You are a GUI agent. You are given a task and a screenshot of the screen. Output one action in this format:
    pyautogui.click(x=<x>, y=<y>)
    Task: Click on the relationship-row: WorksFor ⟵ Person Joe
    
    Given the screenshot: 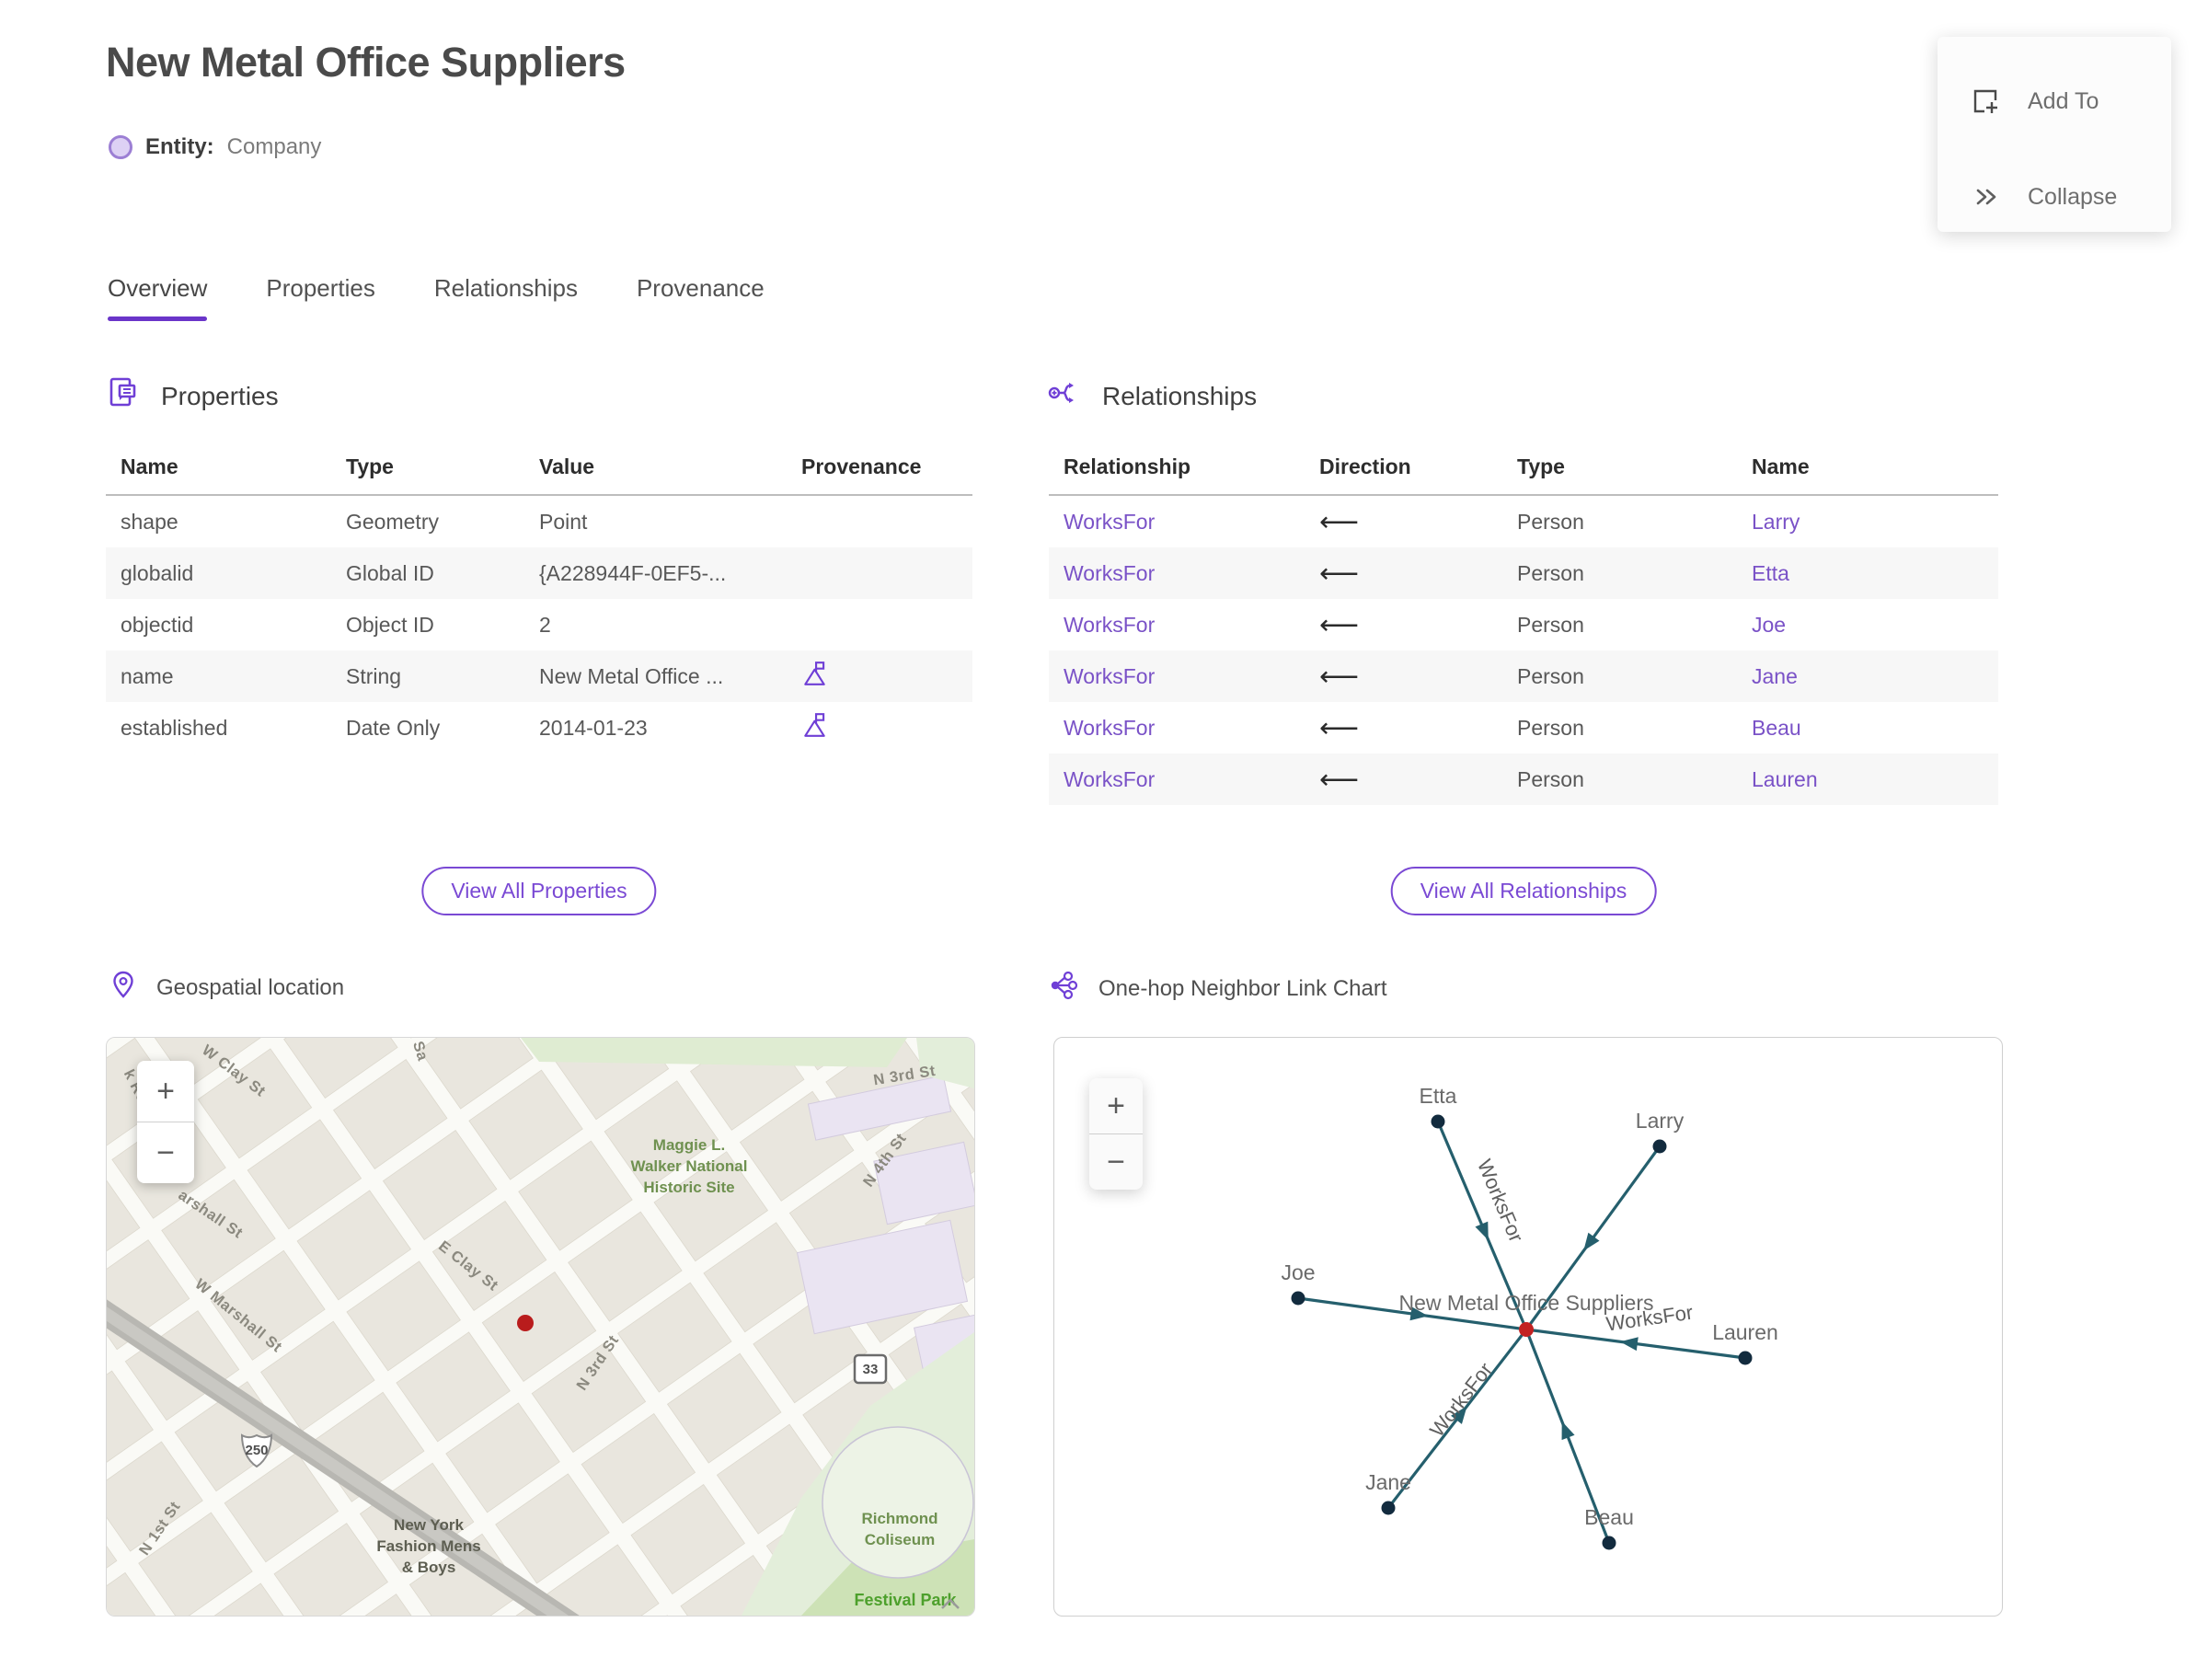 What is the action you would take?
    pyautogui.click(x=1523, y=624)
    